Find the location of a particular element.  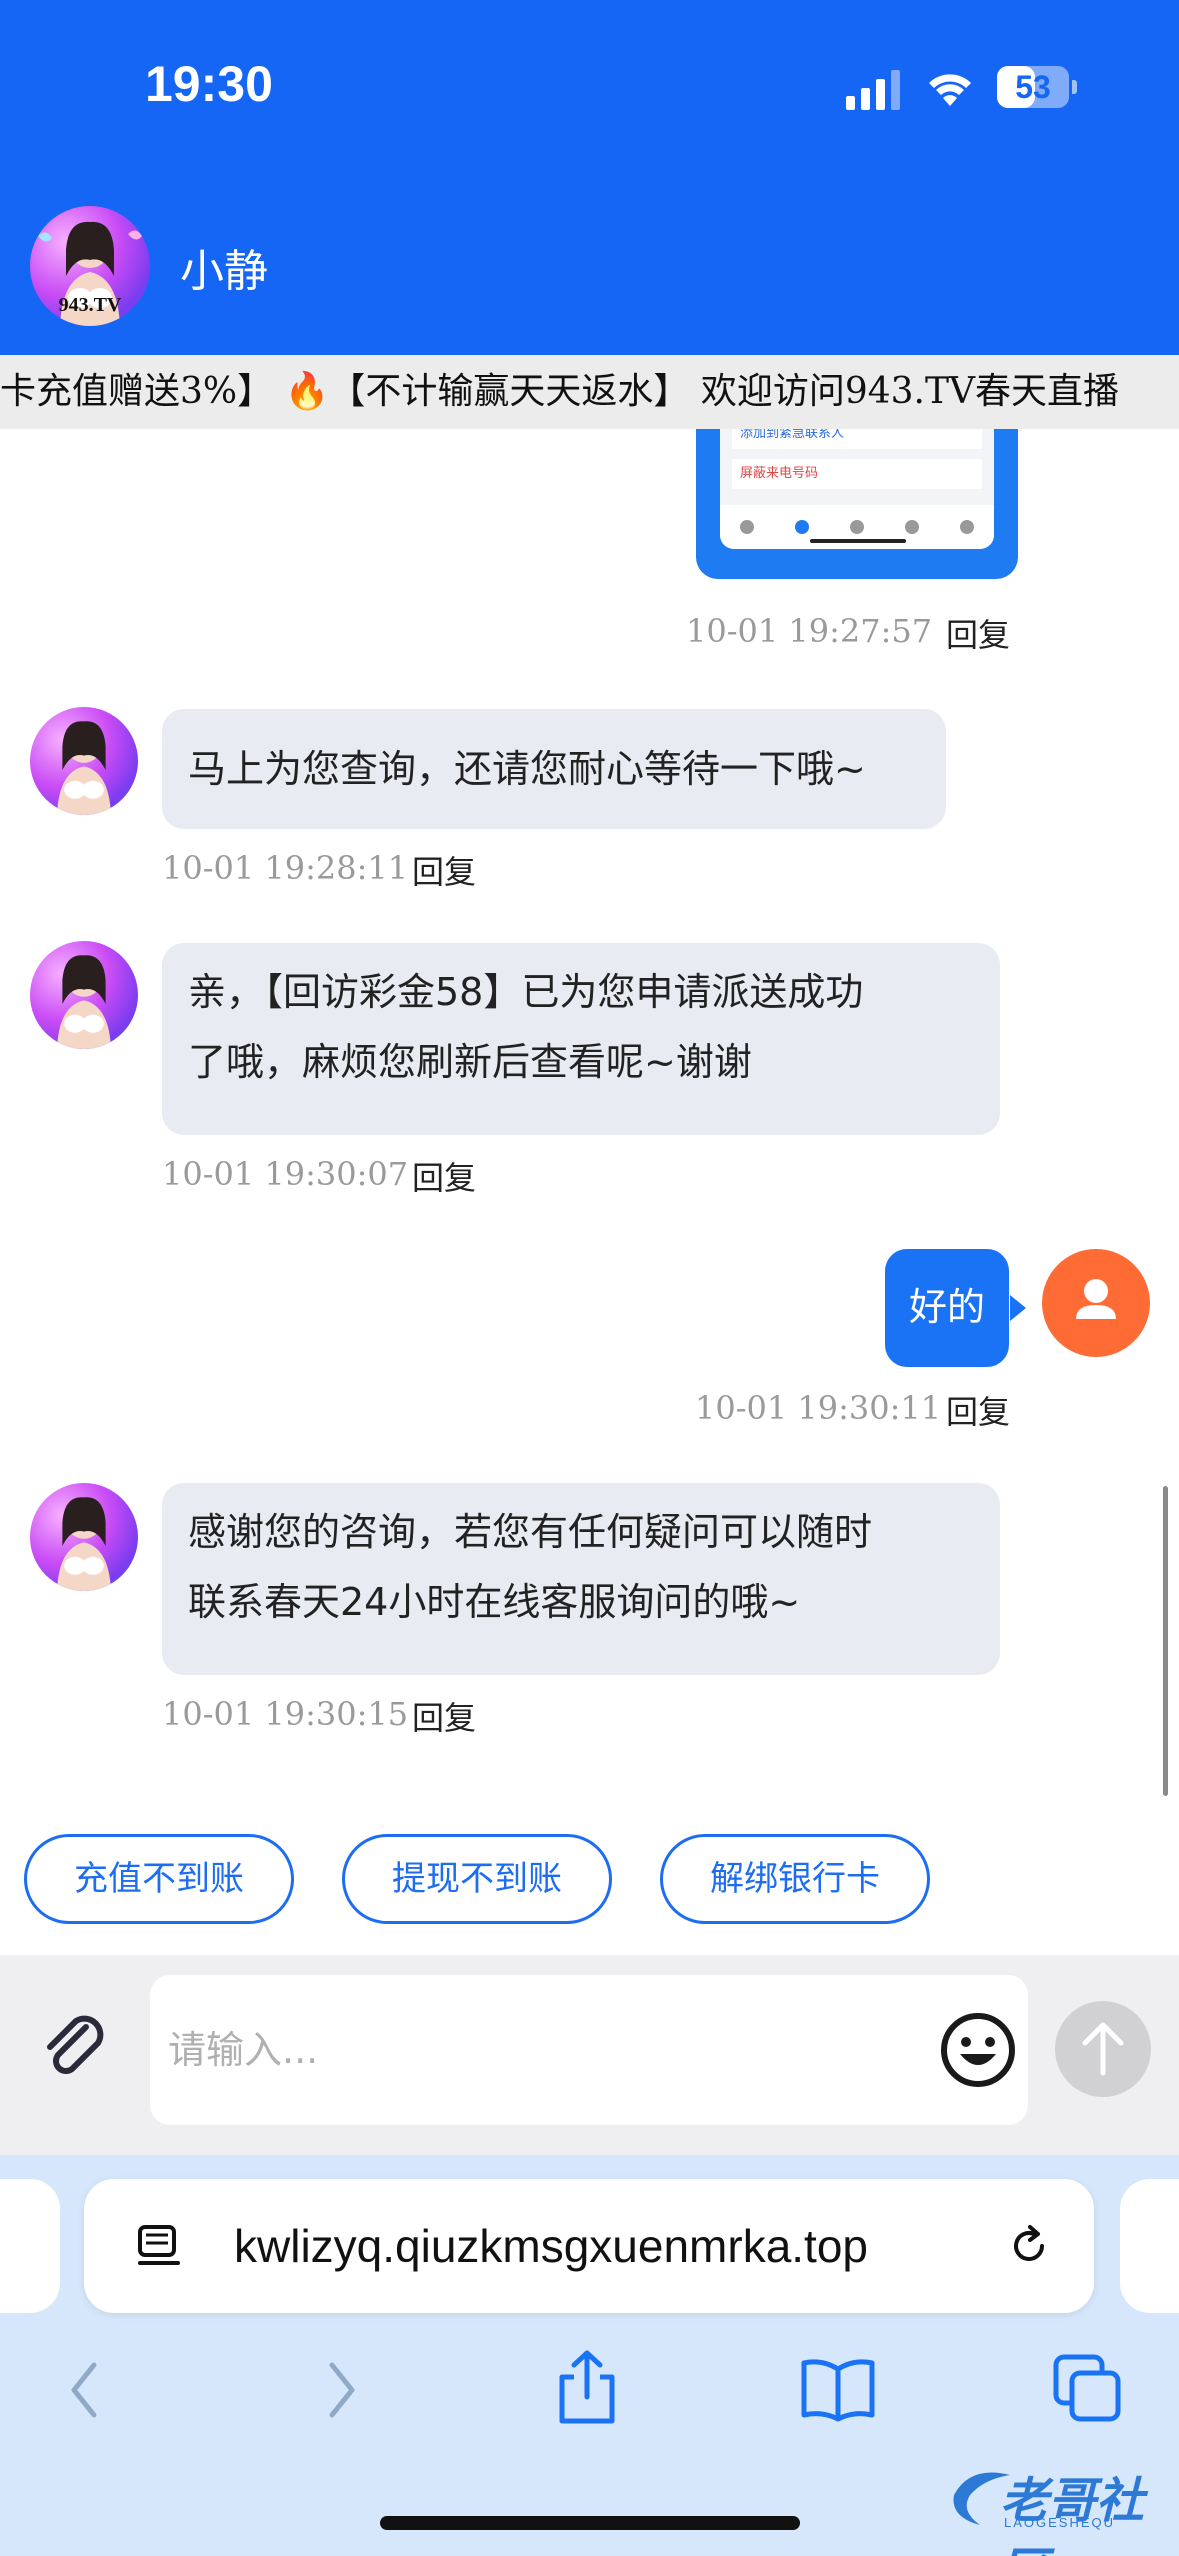

message-time: 10-01 19:30:07 is located at coordinates (285, 1174).